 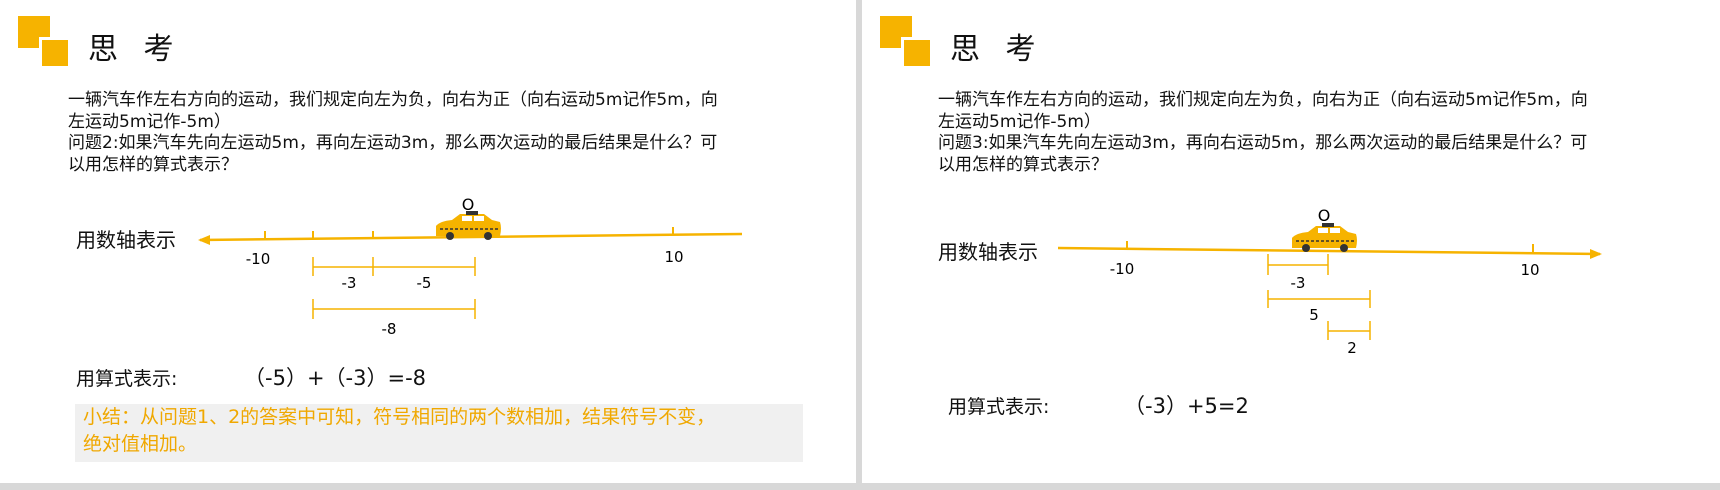 What do you see at coordinates (1314, 315) in the screenshot?
I see `segment-label: 5` at bounding box center [1314, 315].